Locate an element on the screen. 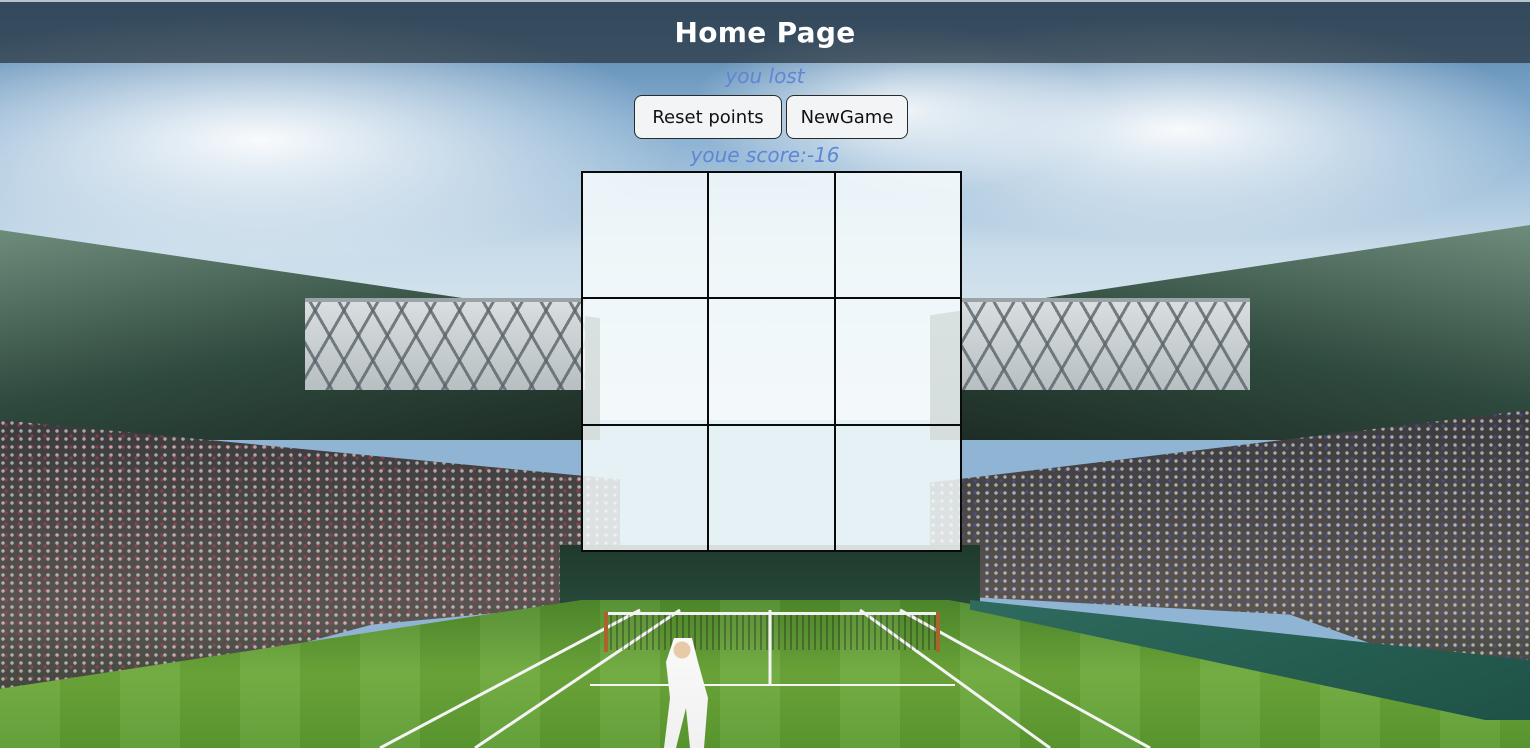 The image size is (1530, 748). score-text: youe score:-16 is located at coordinates (765, 155).